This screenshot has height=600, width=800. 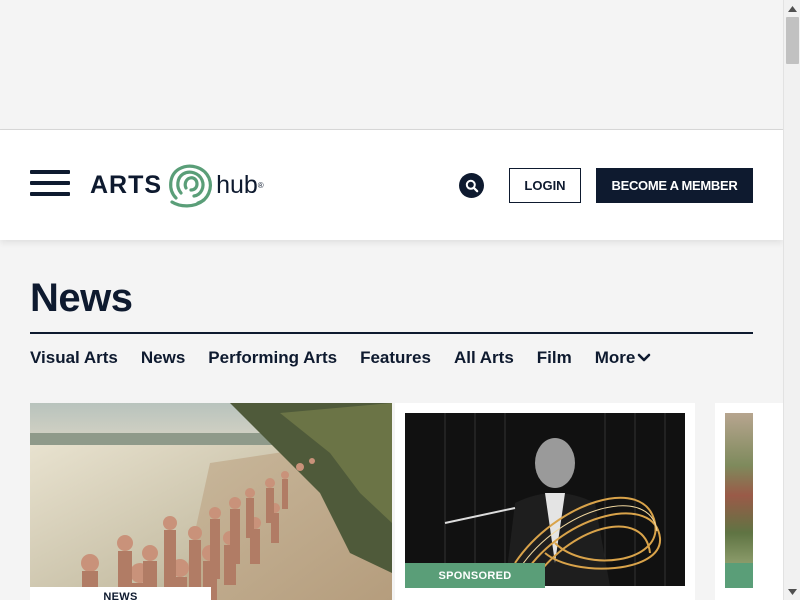 What do you see at coordinates (81, 298) in the screenshot?
I see `page-title: News` at bounding box center [81, 298].